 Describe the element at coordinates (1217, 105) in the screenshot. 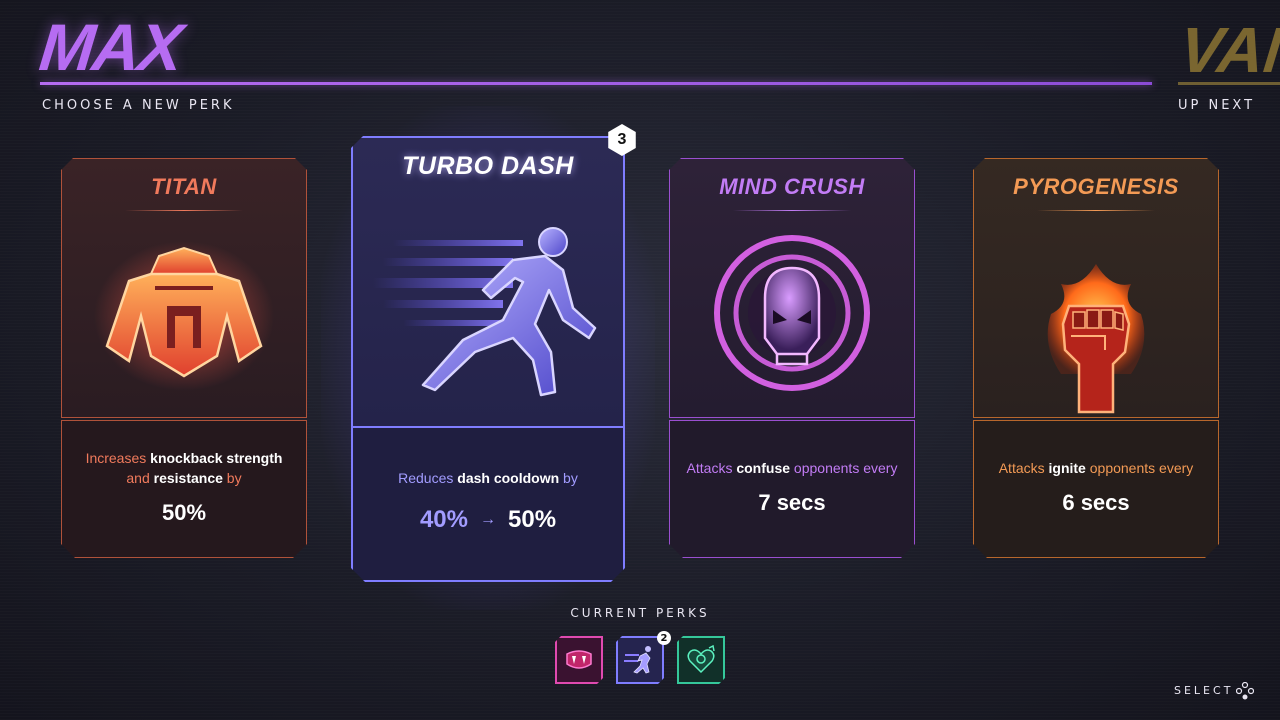

I see `up-next-label: UP NEXT` at that location.